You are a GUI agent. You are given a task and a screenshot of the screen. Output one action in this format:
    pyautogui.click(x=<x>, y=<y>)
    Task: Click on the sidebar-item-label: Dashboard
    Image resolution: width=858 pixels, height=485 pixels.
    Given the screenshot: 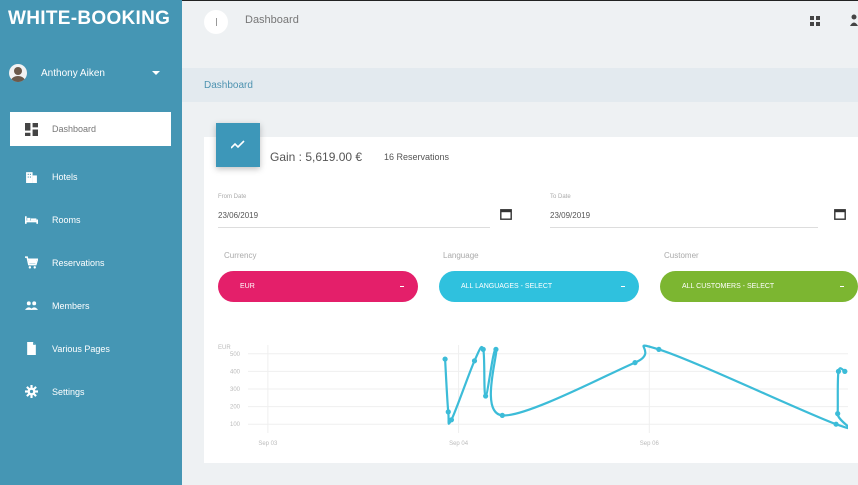 What is the action you would take?
    pyautogui.click(x=74, y=129)
    